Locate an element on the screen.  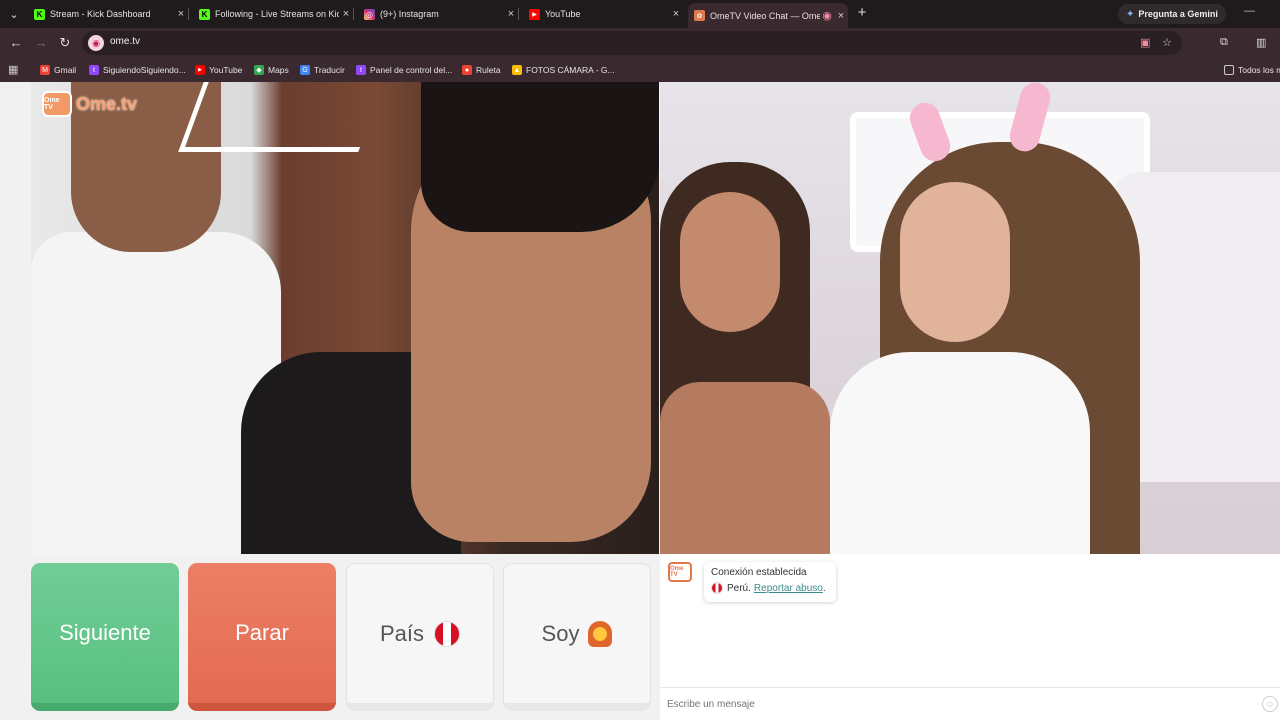
bookmark-youtube: ▶ YouTube is located at coordinates (218, 70).